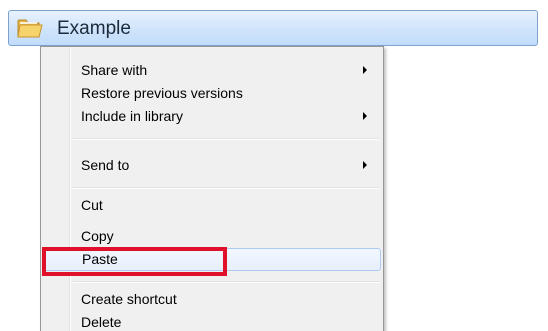 The width and height of the screenshot is (548, 331). Describe the element at coordinates (212, 205) in the screenshot. I see `menu-item-cut: Cut` at that location.